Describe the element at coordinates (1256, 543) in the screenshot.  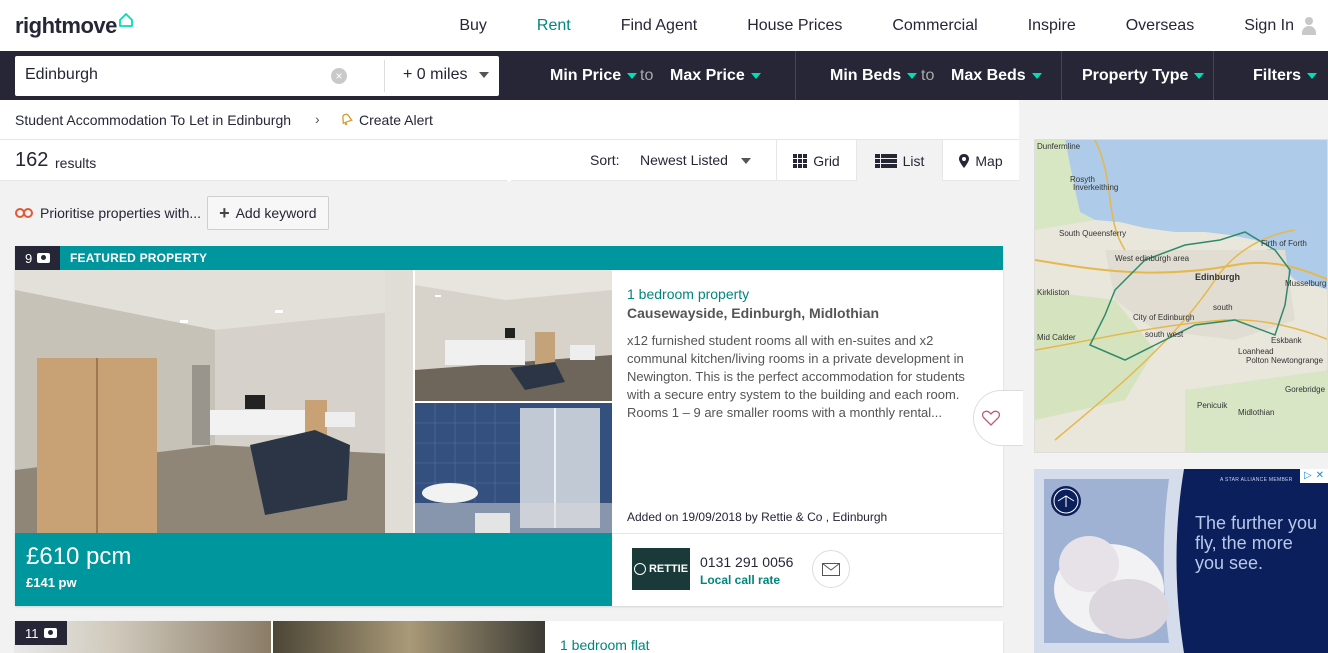
I see `ad-headline: The further you fly, the more you see.` at that location.